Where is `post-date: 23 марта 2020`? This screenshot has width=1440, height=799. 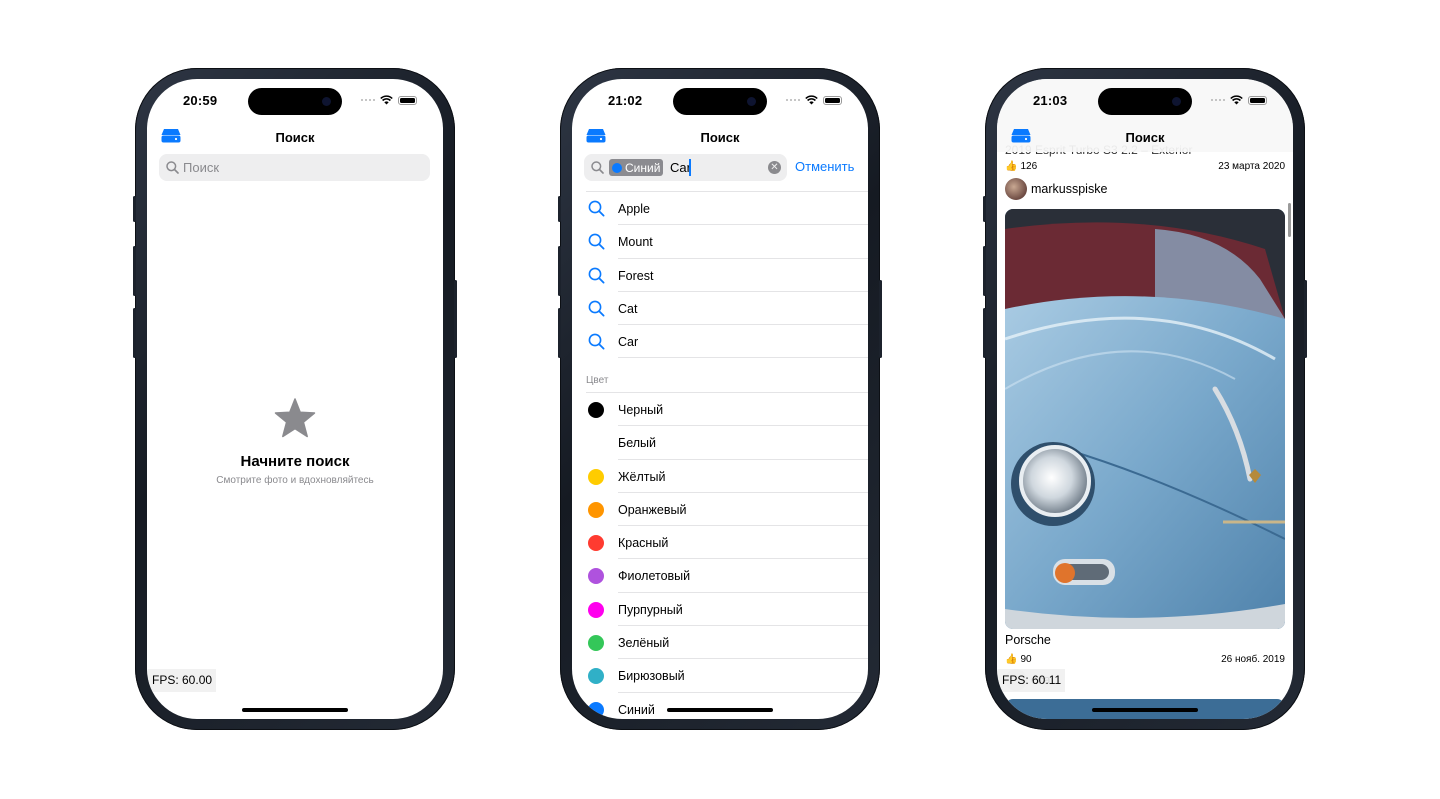 post-date: 23 марта 2020 is located at coordinates (1251, 166).